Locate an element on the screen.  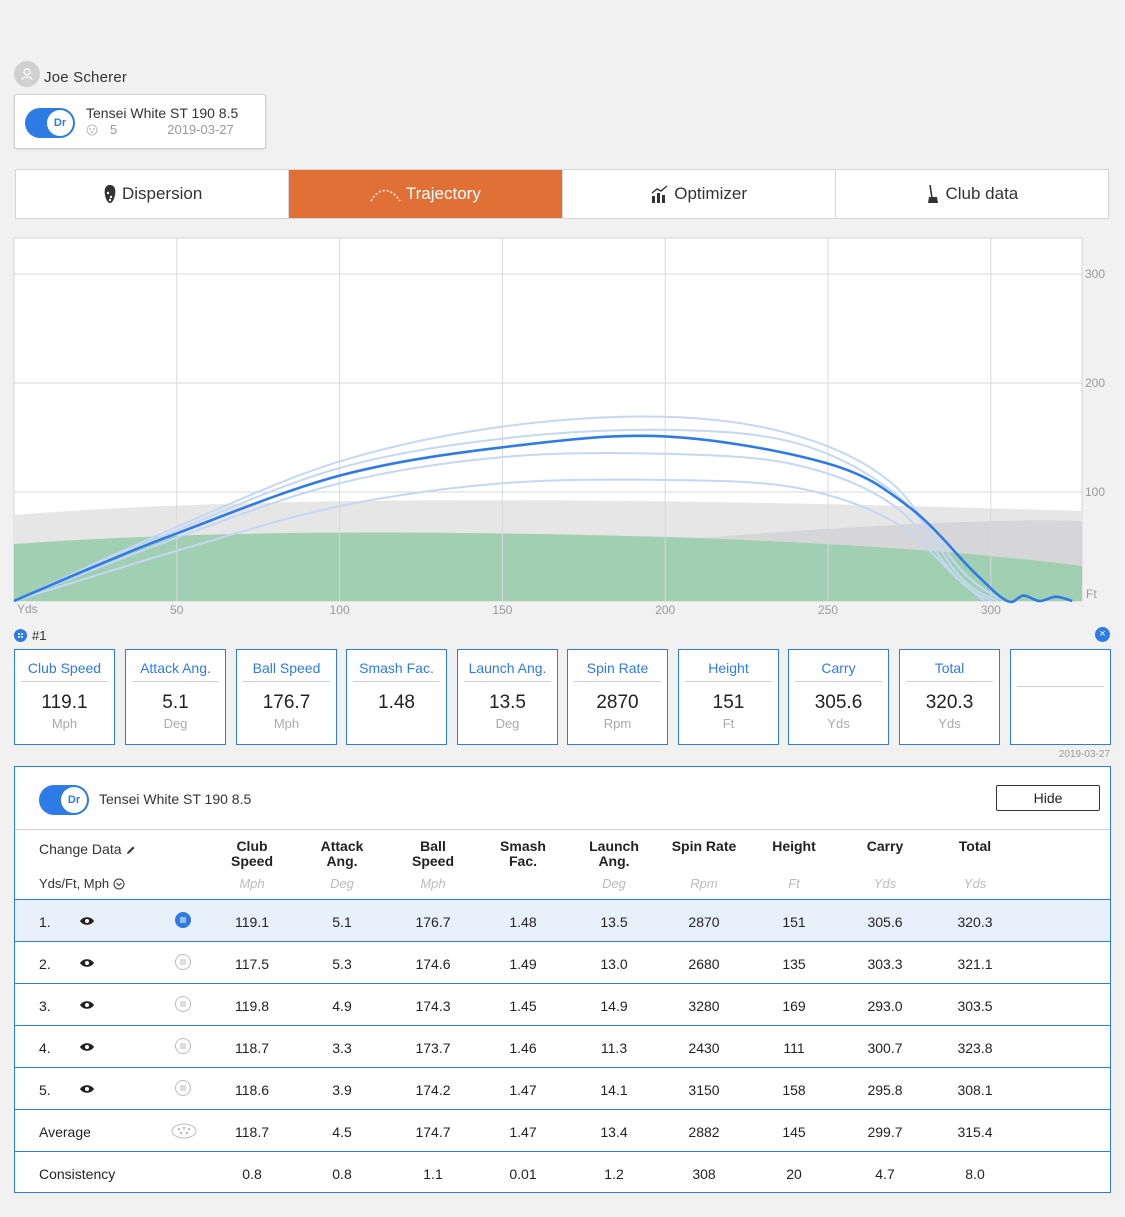
club-toggle: Dr is located at coordinates (50, 123).